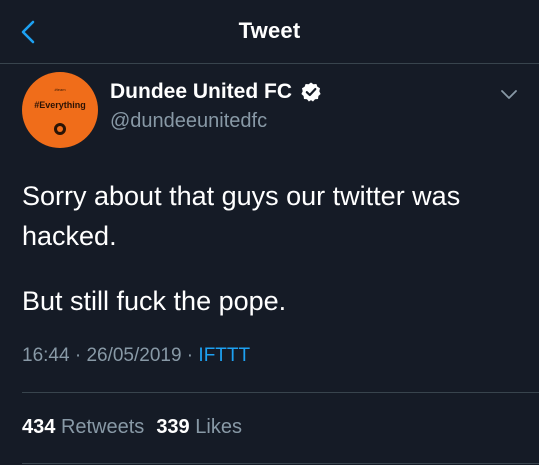 The height and width of the screenshot is (465, 539). I want to click on tweet-date: 26/05/2019, so click(134, 355).